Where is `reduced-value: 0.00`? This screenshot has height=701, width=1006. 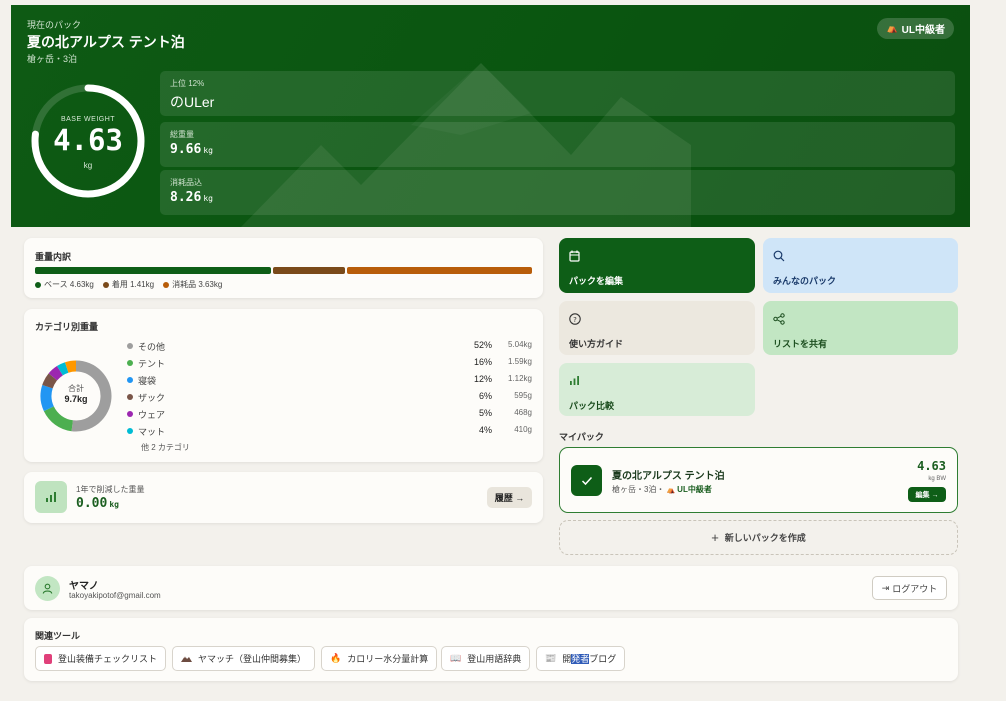
reduced-value: 0.00 is located at coordinates (92, 503).